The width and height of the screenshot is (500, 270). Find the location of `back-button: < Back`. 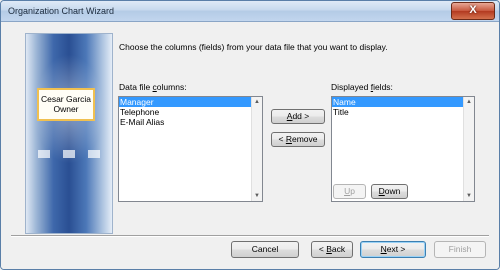

back-button: < Back is located at coordinates (332, 249).